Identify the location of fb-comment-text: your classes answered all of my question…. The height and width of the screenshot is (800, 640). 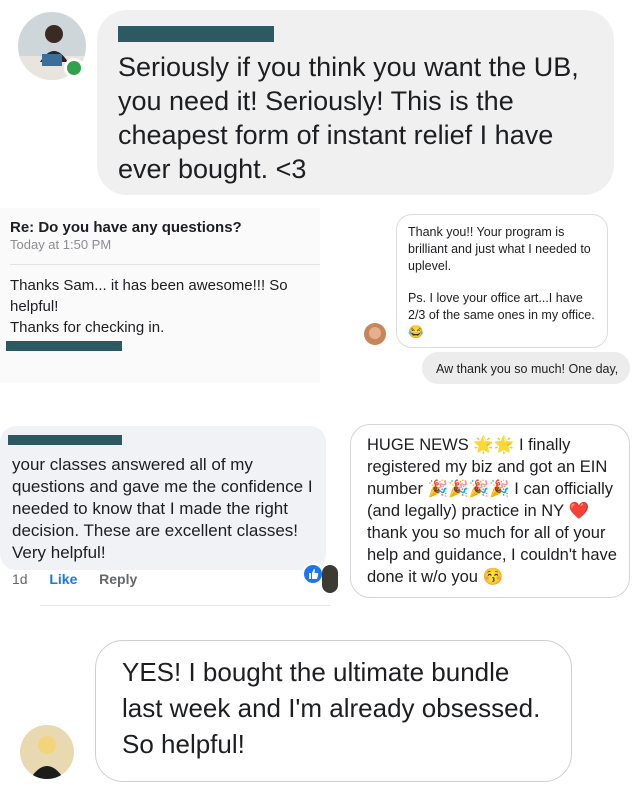
(162, 508).